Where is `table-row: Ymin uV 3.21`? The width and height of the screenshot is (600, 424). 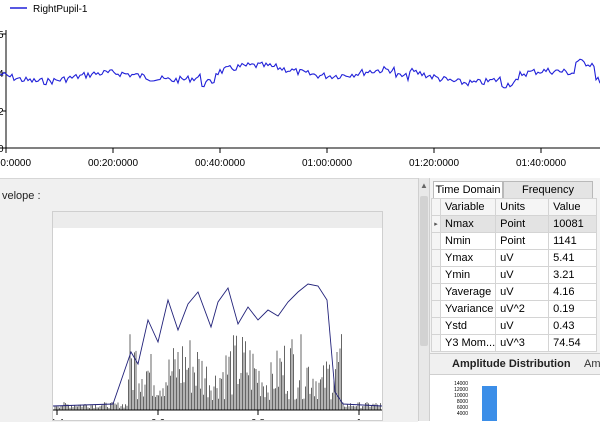
table-row: Ymin uV 3.21 is located at coordinates (514, 275).